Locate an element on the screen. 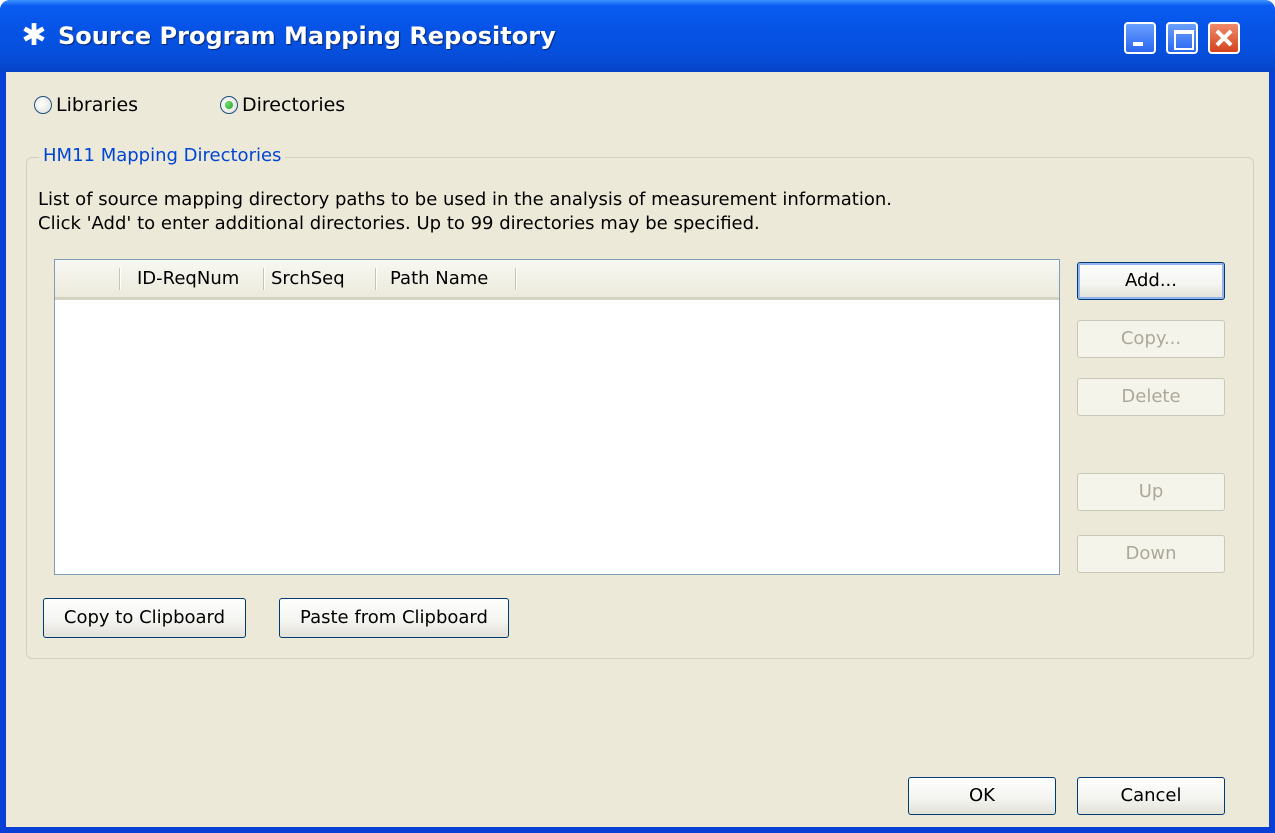  column-header-path-name: Path Name is located at coordinates (449, 278).